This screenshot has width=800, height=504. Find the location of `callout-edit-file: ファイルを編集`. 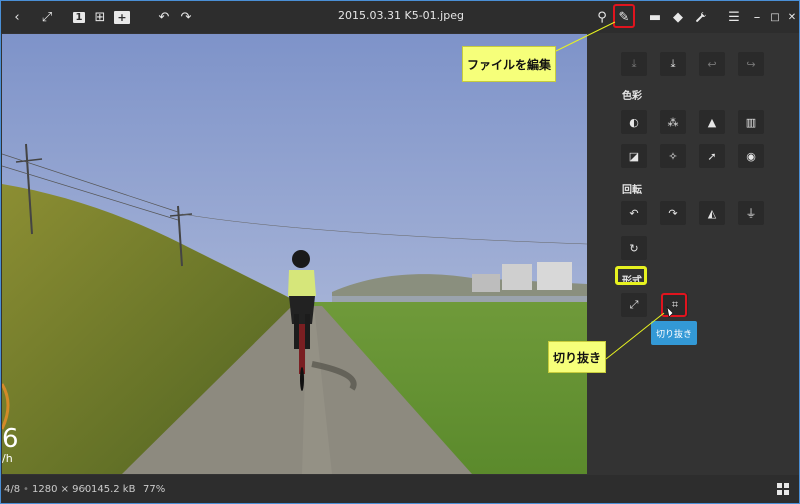

callout-edit-file: ファイルを編集 is located at coordinates (509, 64).